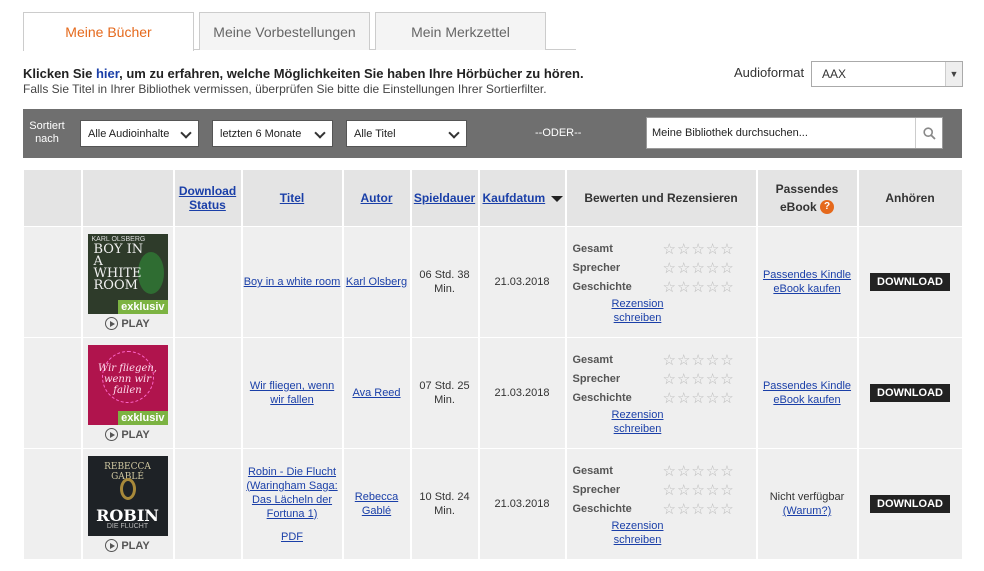 The image size is (984, 571). I want to click on search-button, so click(928, 133).